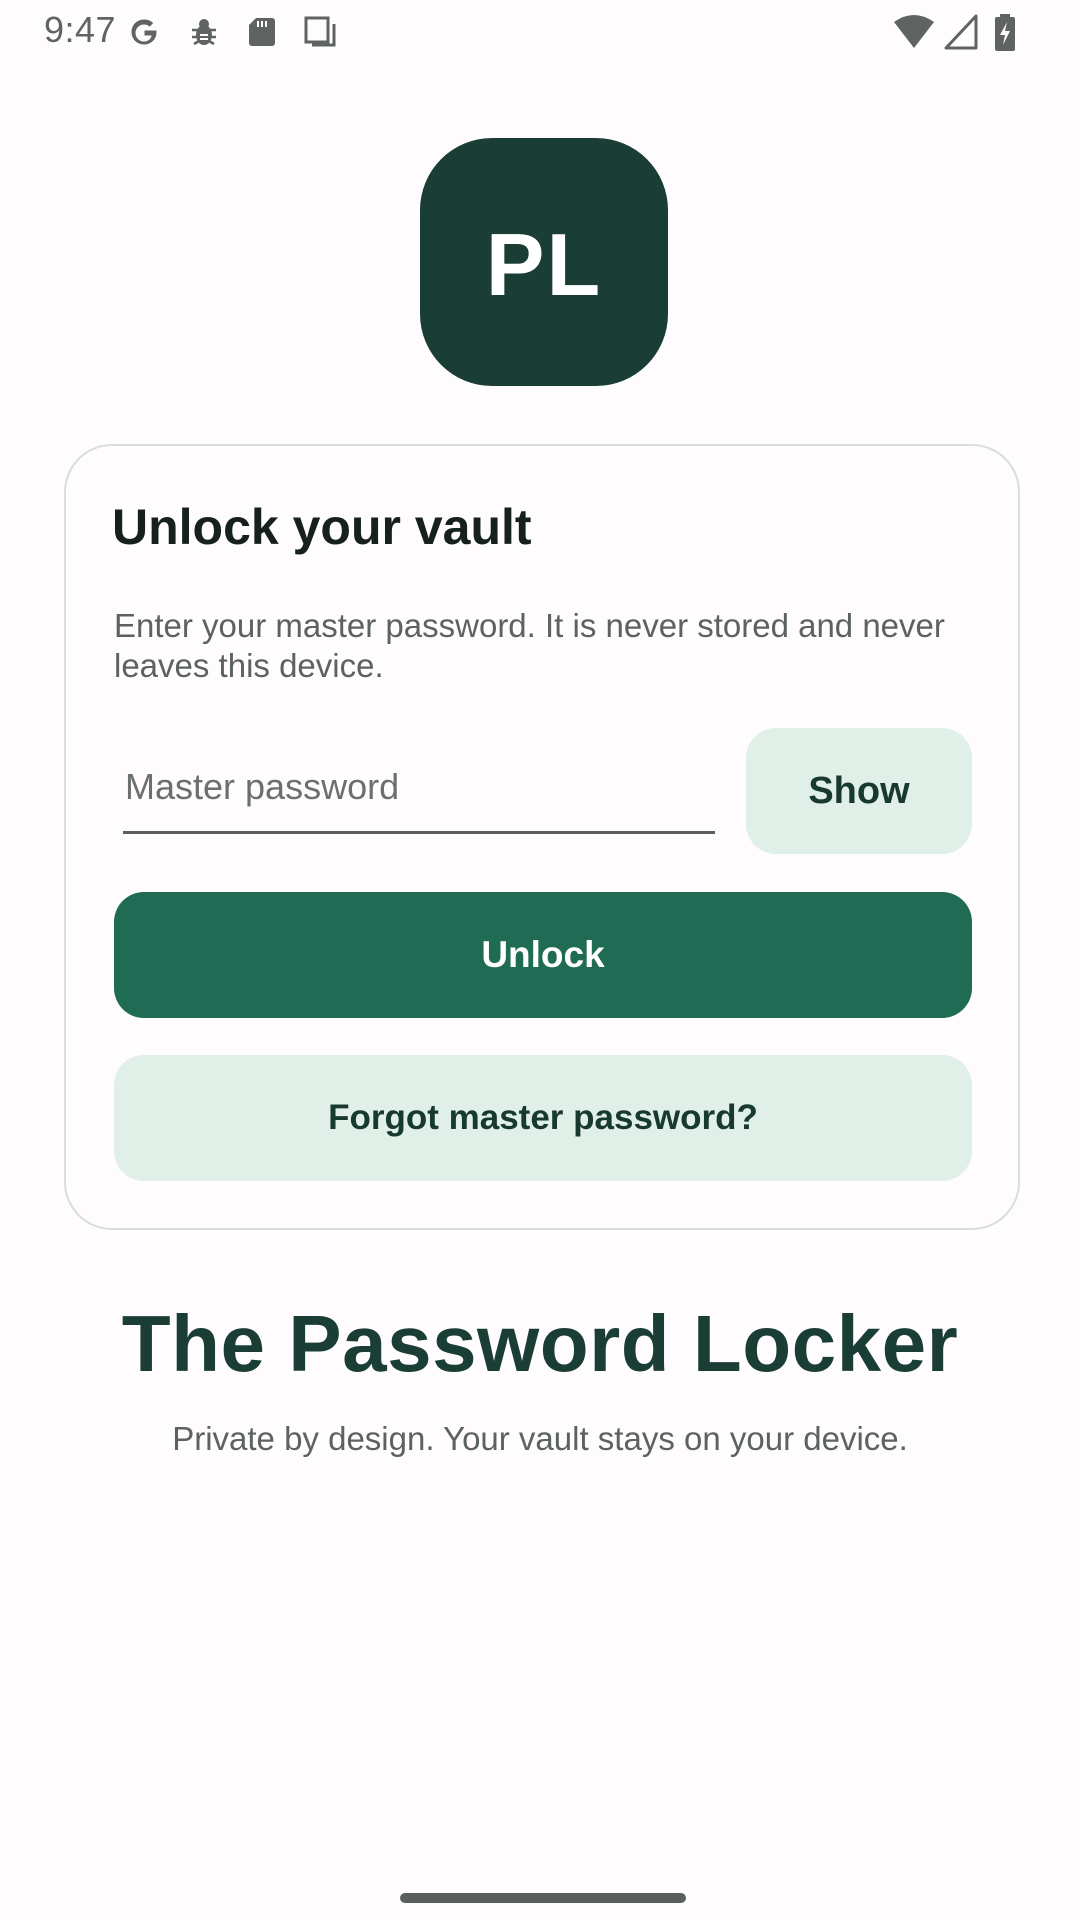 Image resolution: width=1080 pixels, height=1920 pixels. I want to click on wifi-icon, so click(914, 32).